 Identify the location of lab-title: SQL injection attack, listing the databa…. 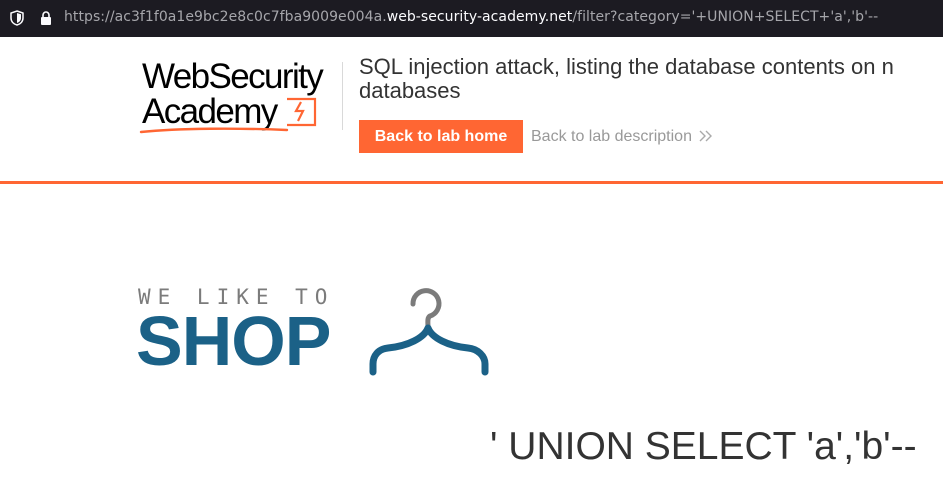
(626, 79).